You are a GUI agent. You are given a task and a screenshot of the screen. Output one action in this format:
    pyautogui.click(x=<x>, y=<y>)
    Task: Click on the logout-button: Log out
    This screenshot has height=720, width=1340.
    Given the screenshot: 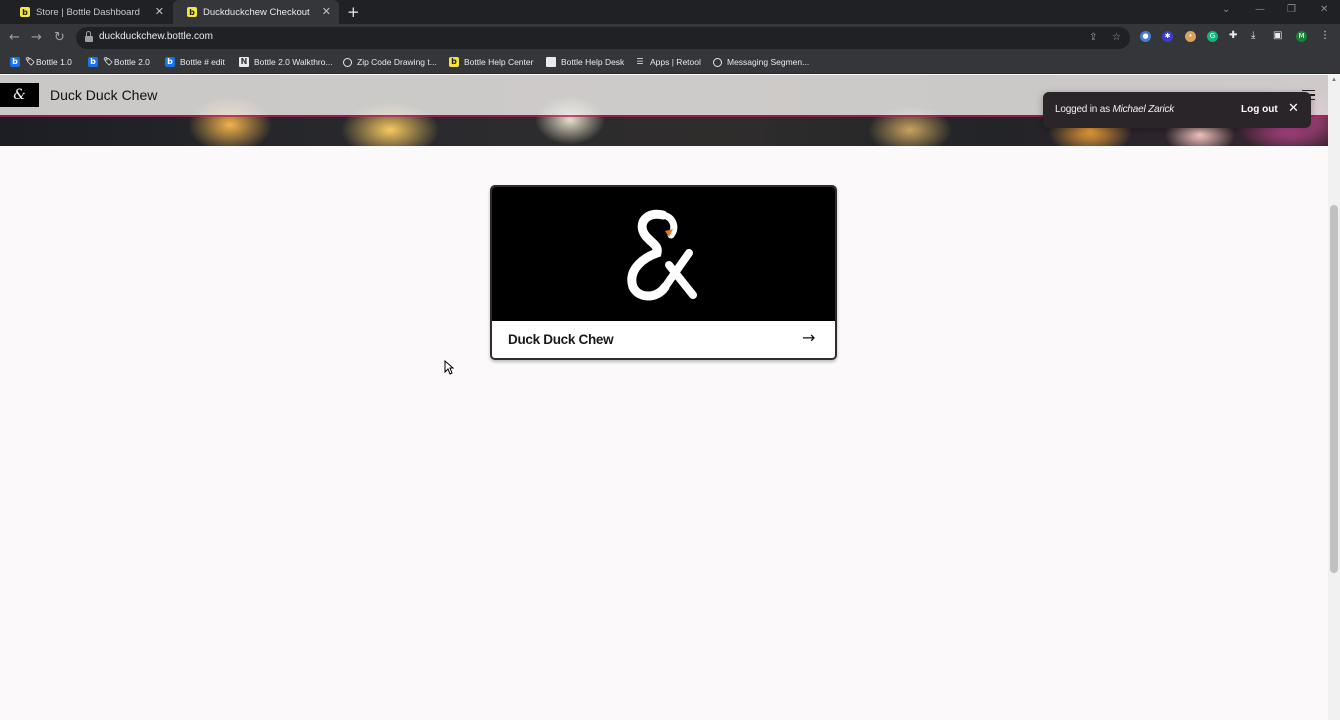 What is the action you would take?
    pyautogui.click(x=1259, y=109)
    